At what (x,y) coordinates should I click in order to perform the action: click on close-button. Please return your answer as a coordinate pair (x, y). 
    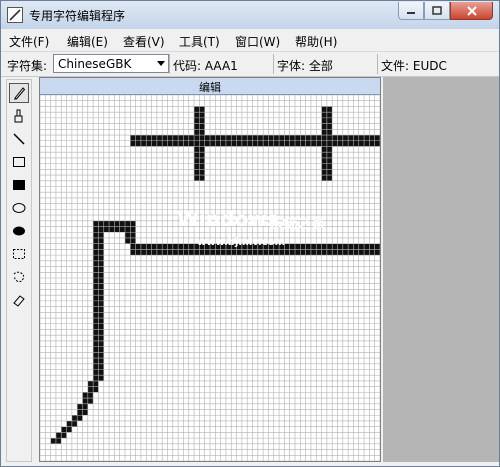
    Looking at the image, I should click on (471, 11).